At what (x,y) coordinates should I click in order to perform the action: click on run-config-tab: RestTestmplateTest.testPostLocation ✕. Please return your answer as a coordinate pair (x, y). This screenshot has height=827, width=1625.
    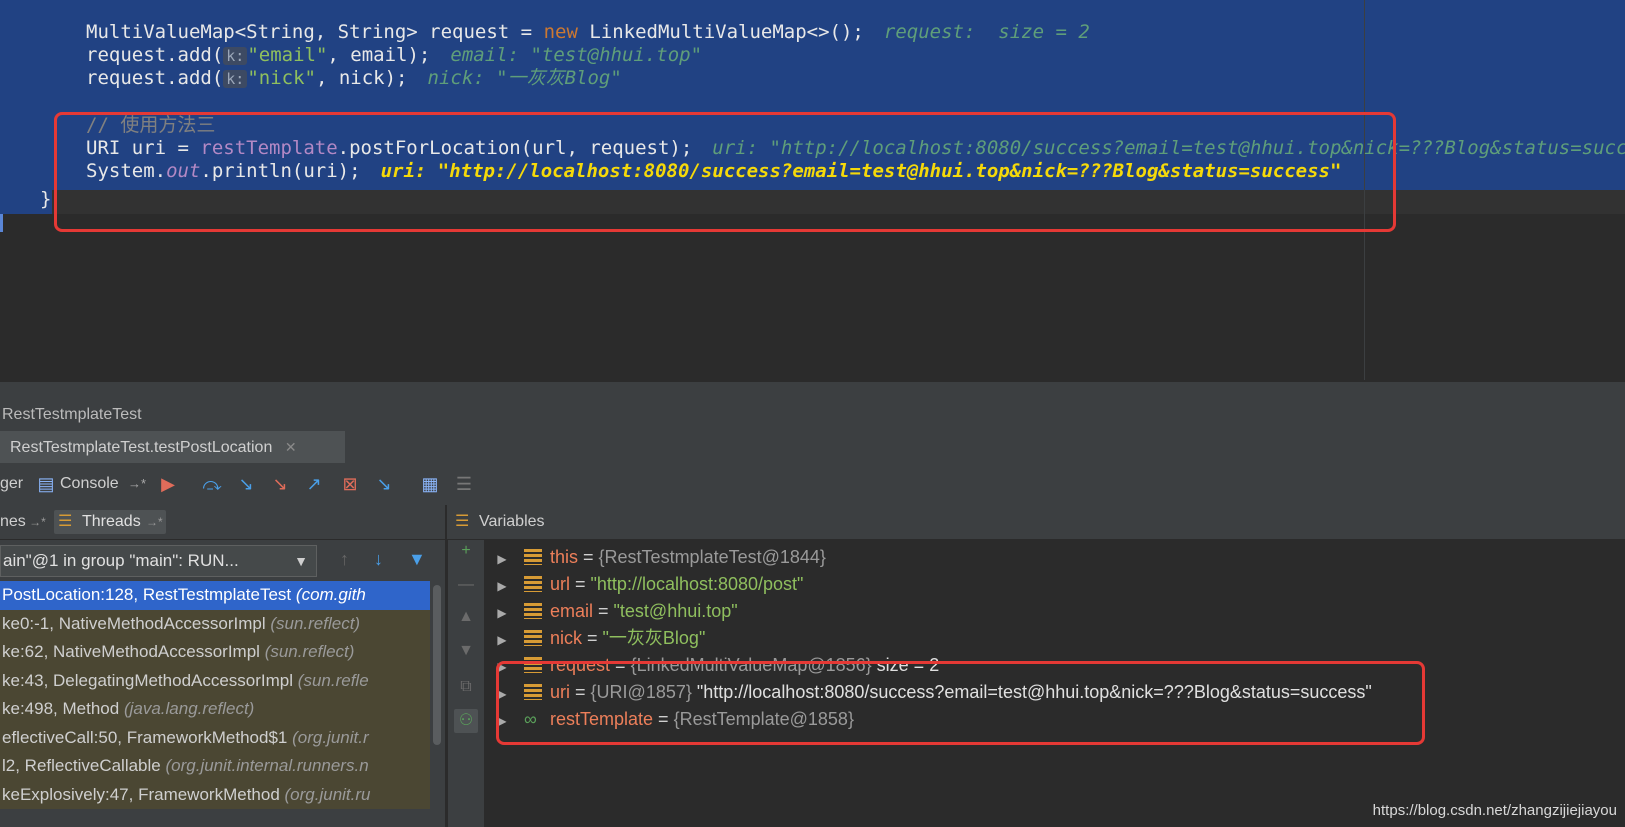
    Looking at the image, I should click on (172, 447).